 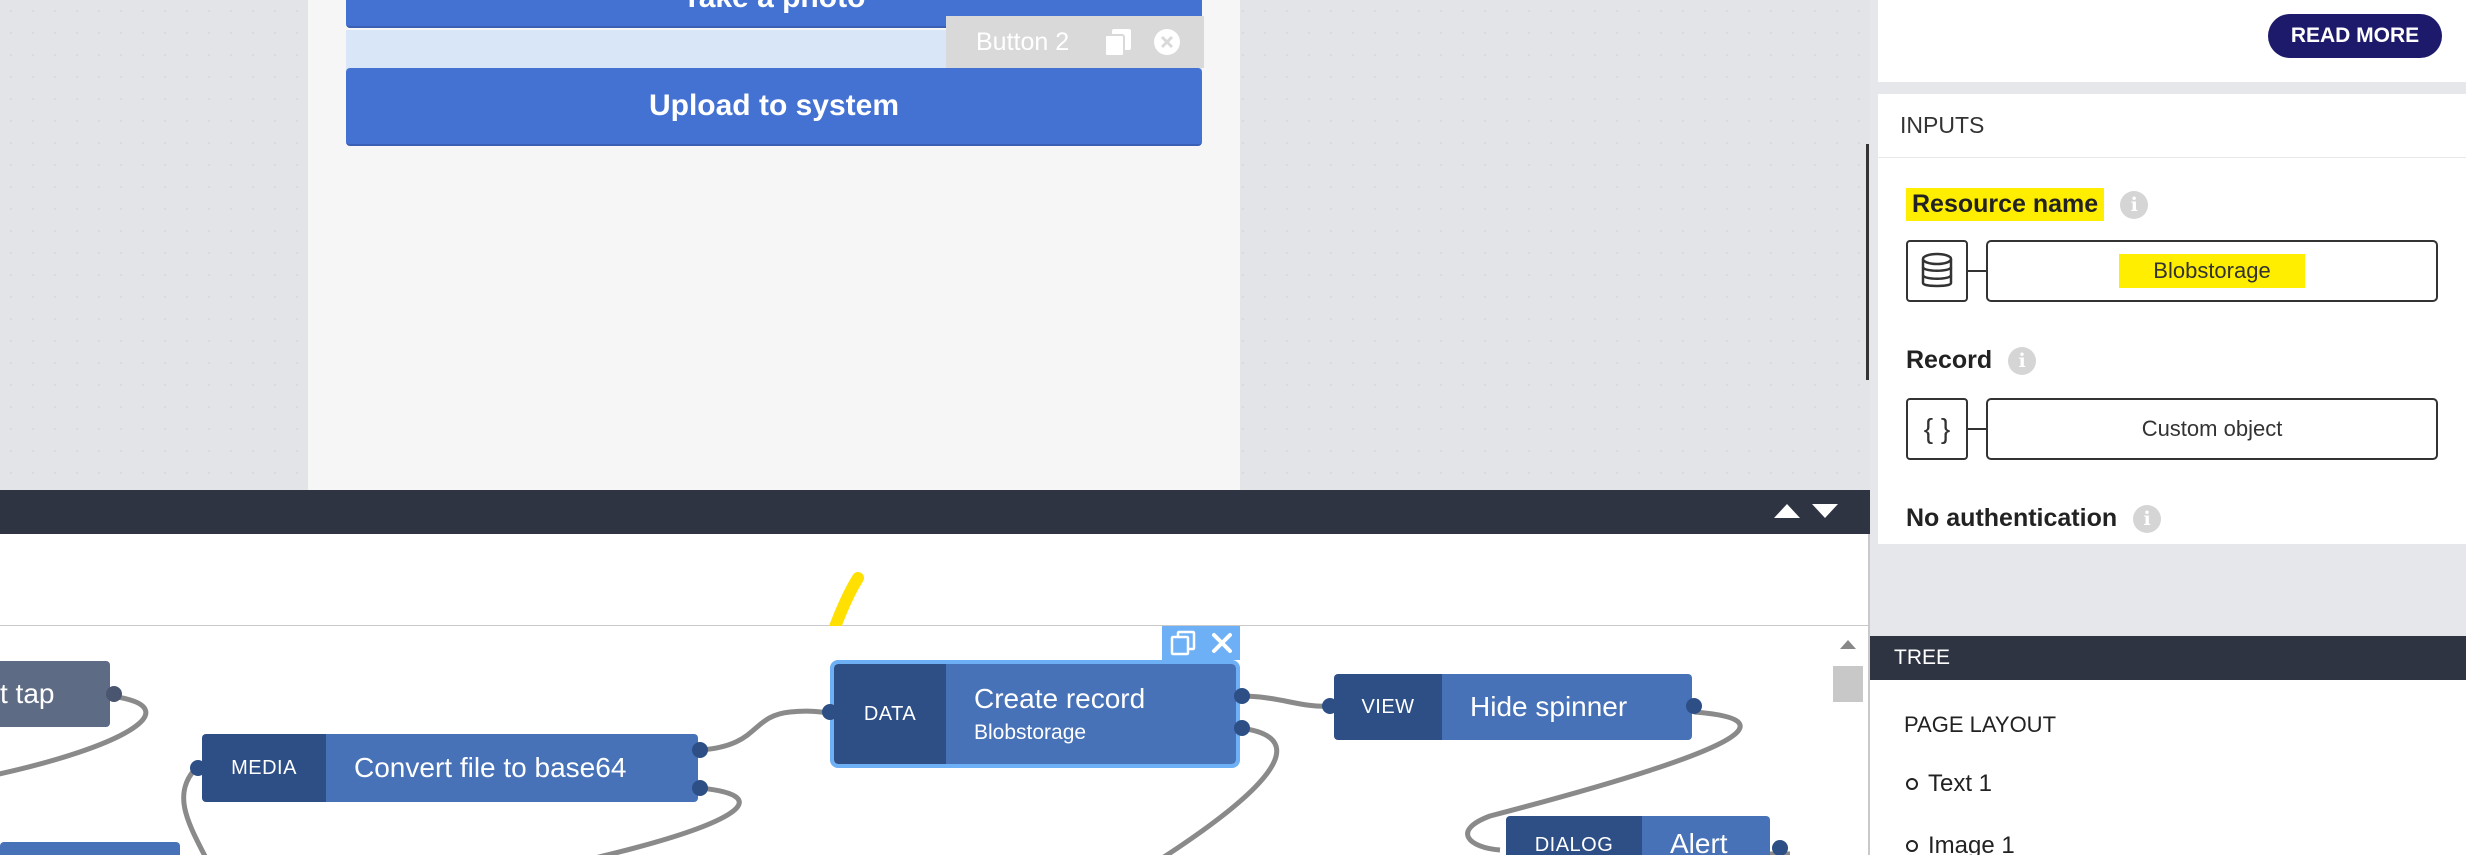 I want to click on upload-to-system-button: Upload to system, so click(x=774, y=107).